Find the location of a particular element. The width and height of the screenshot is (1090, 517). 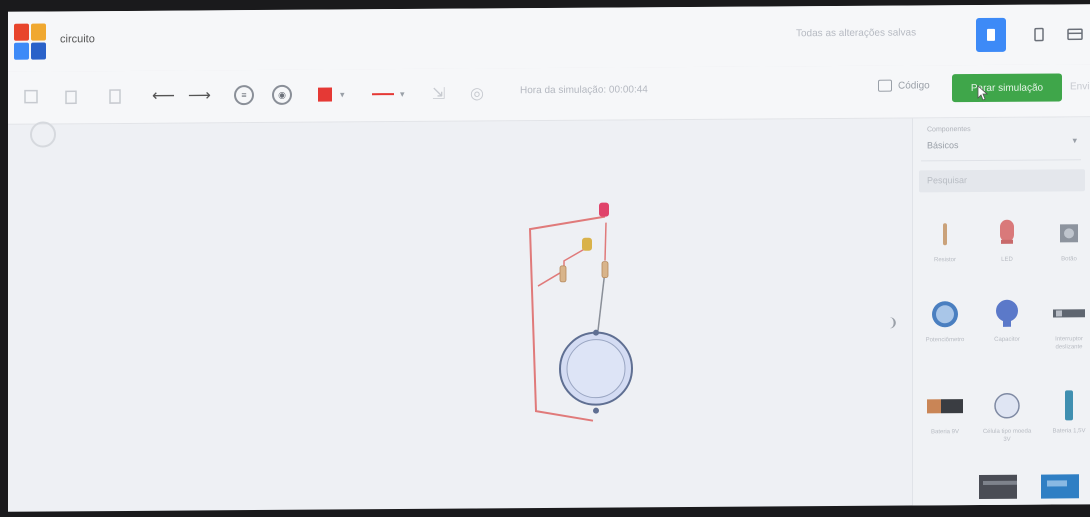

zoom-icon: ◎ is located at coordinates (477, 94).